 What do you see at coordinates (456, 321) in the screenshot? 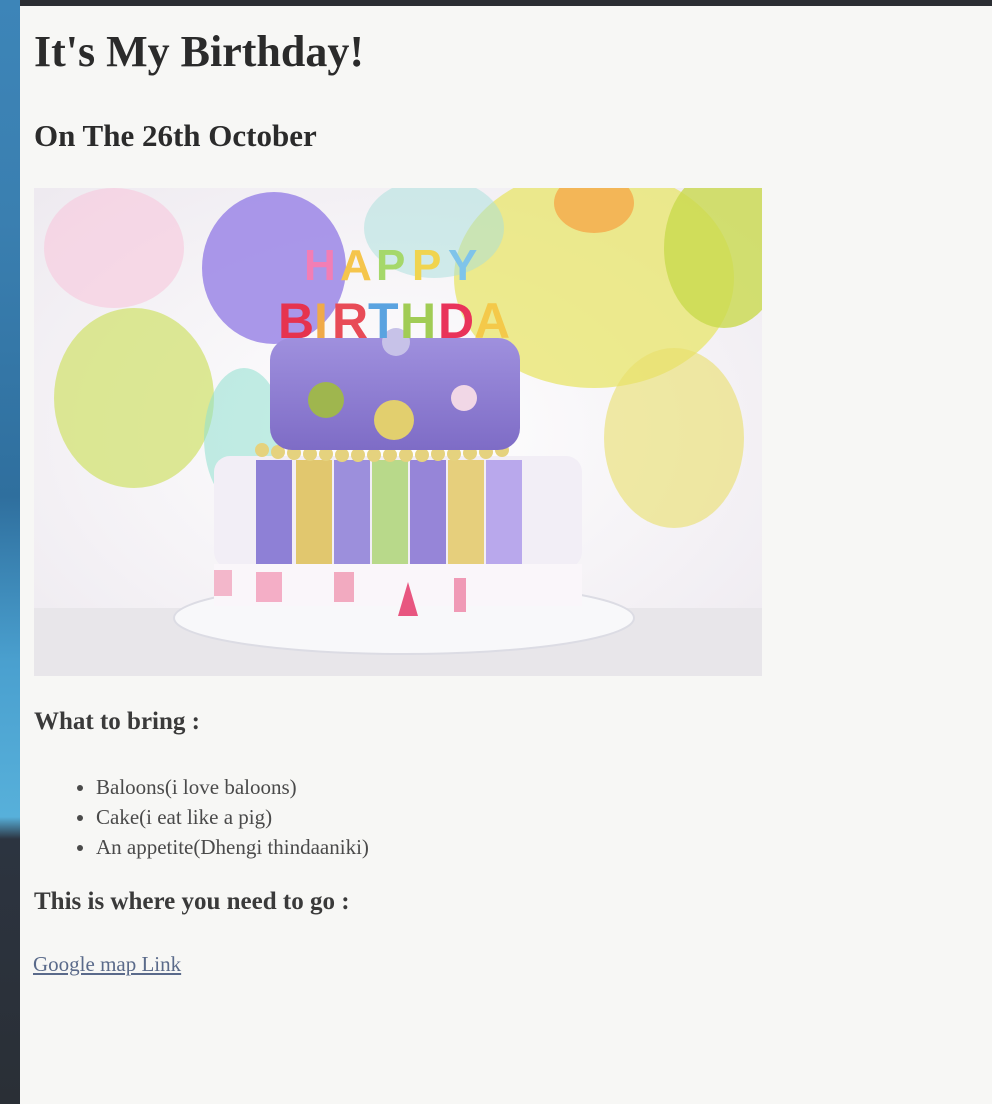
I see `svg-text: D` at bounding box center [456, 321].